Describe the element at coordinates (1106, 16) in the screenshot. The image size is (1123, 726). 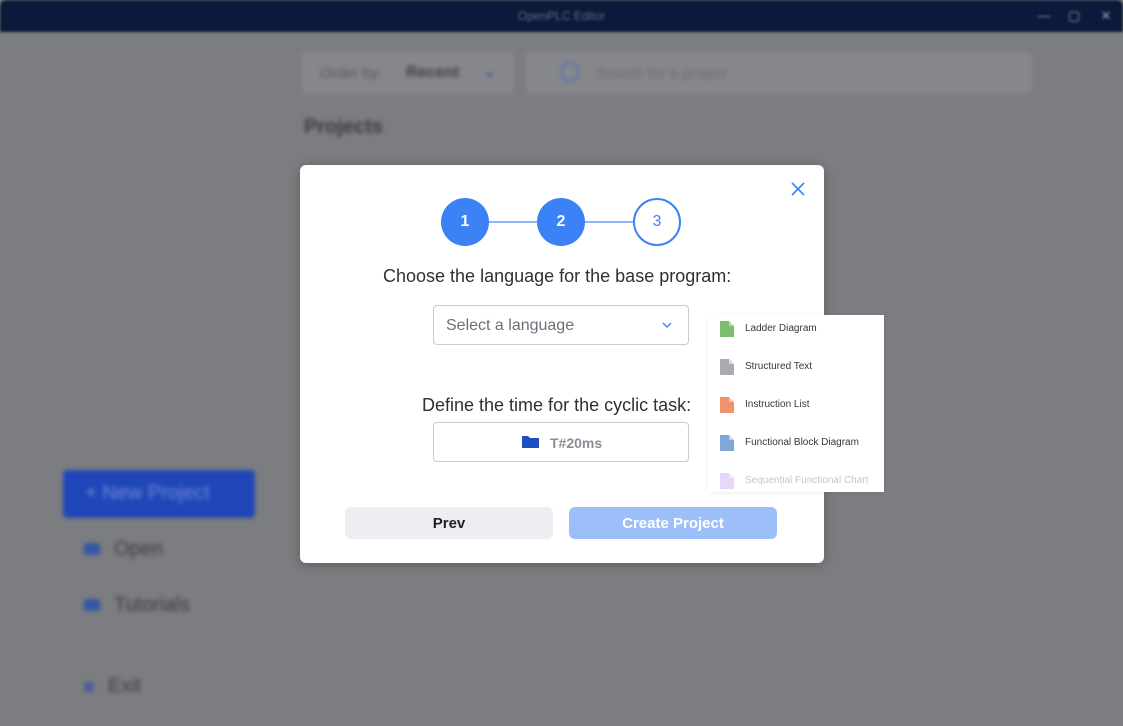
I see `close-window-icon: ✕` at that location.